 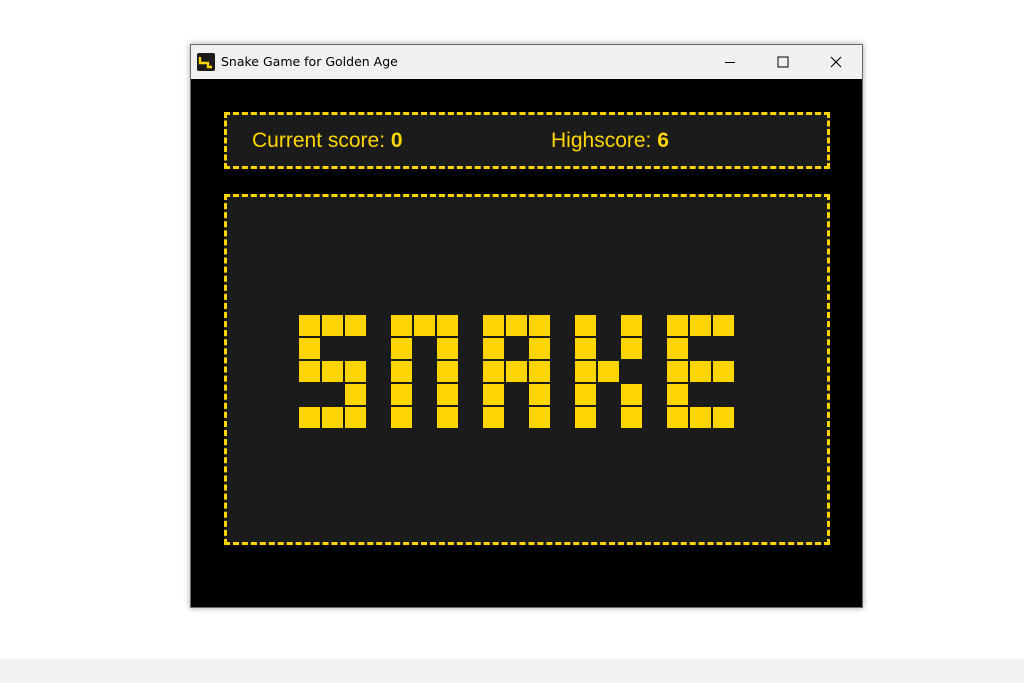 I want to click on current-score-label: Current score:, so click(x=319, y=140).